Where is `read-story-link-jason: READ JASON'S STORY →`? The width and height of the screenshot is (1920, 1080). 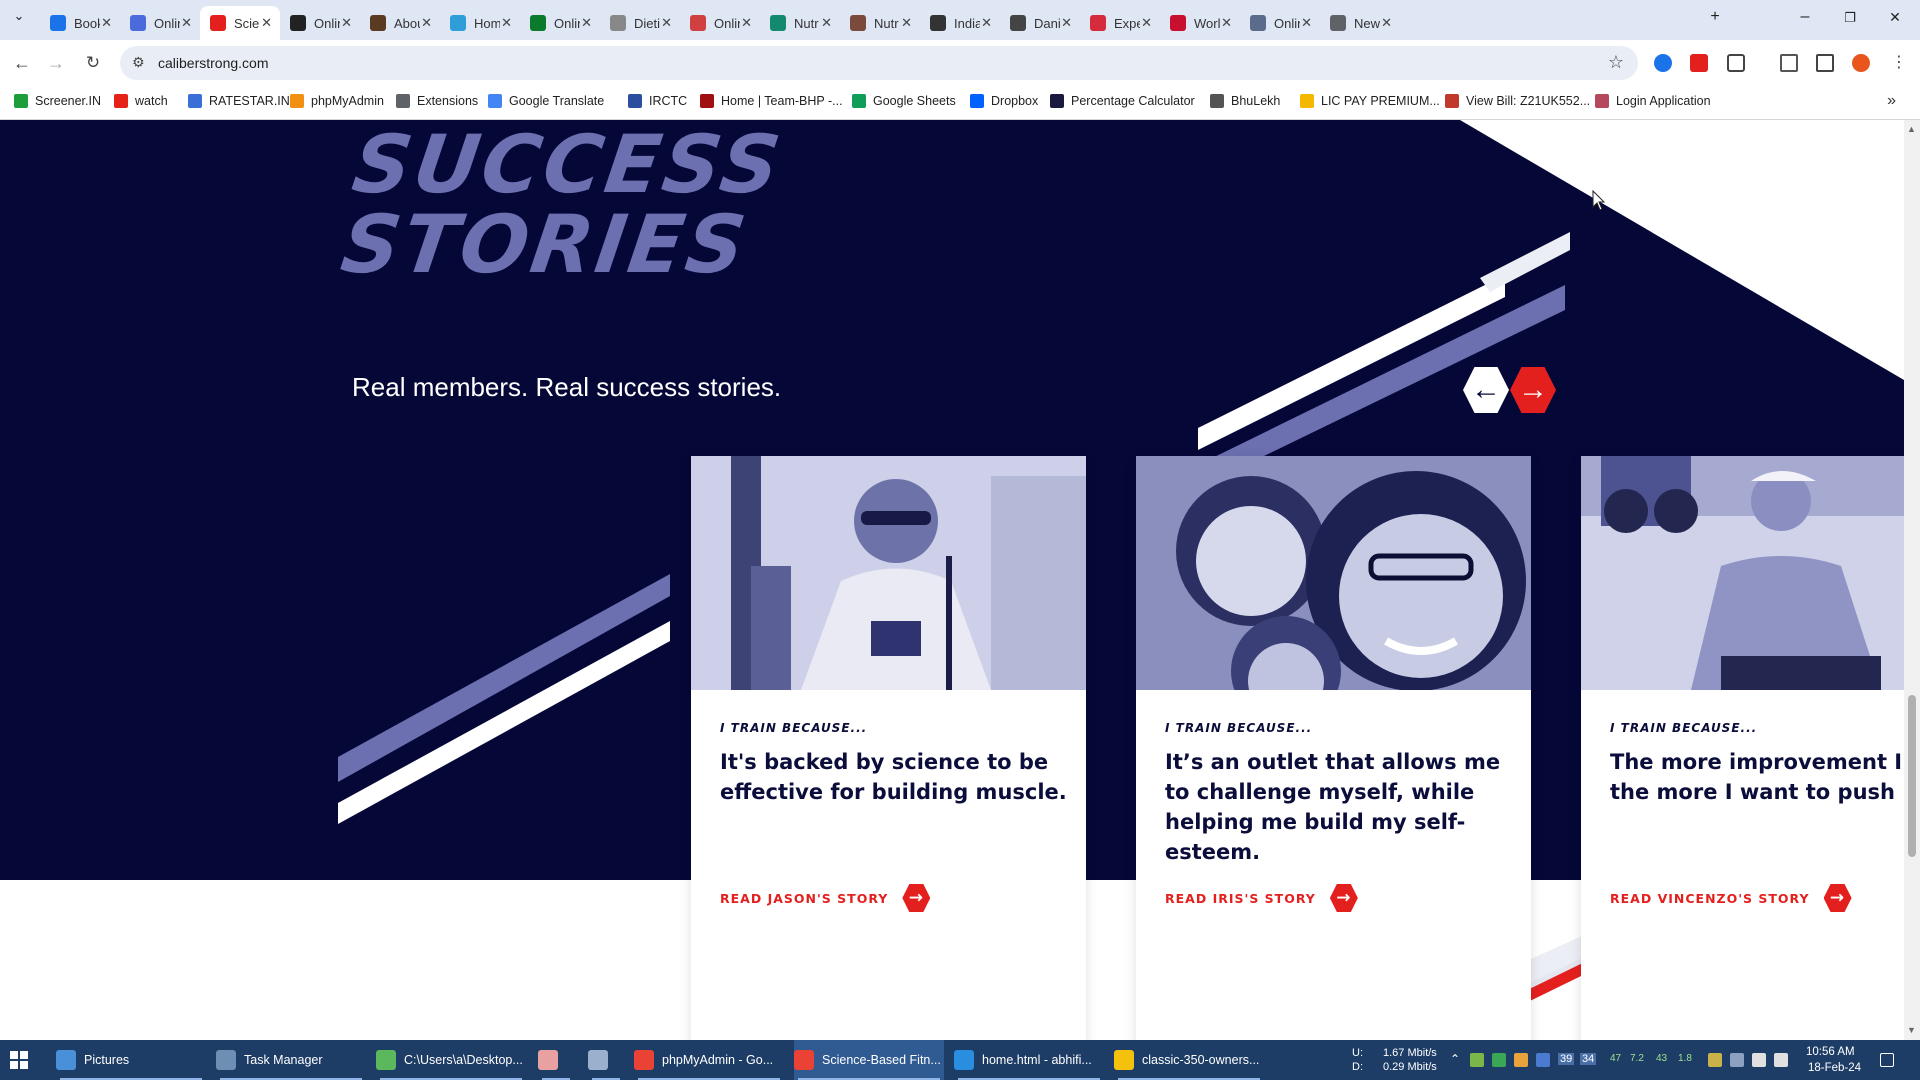 read-story-link-jason: READ JASON'S STORY → is located at coordinates (825, 898).